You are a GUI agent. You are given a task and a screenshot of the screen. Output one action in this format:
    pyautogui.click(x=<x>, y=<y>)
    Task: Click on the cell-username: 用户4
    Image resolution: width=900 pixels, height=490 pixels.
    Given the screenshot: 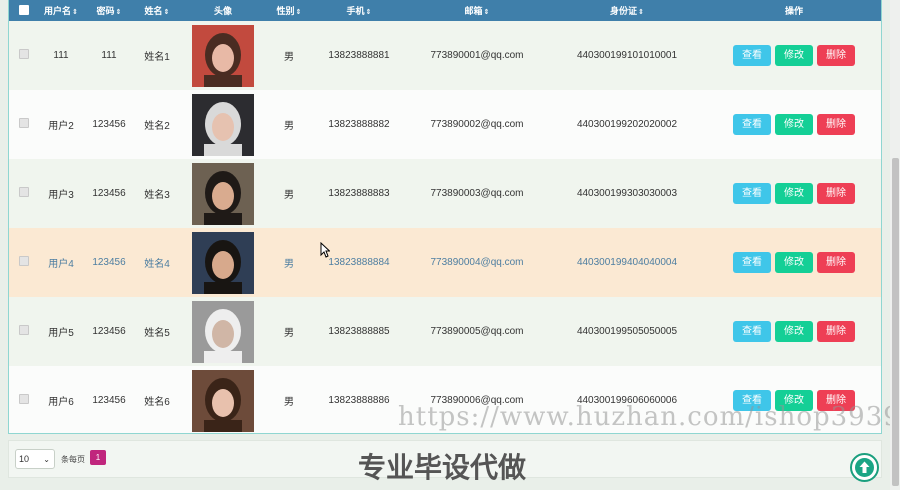 What is the action you would take?
    pyautogui.click(x=61, y=264)
    